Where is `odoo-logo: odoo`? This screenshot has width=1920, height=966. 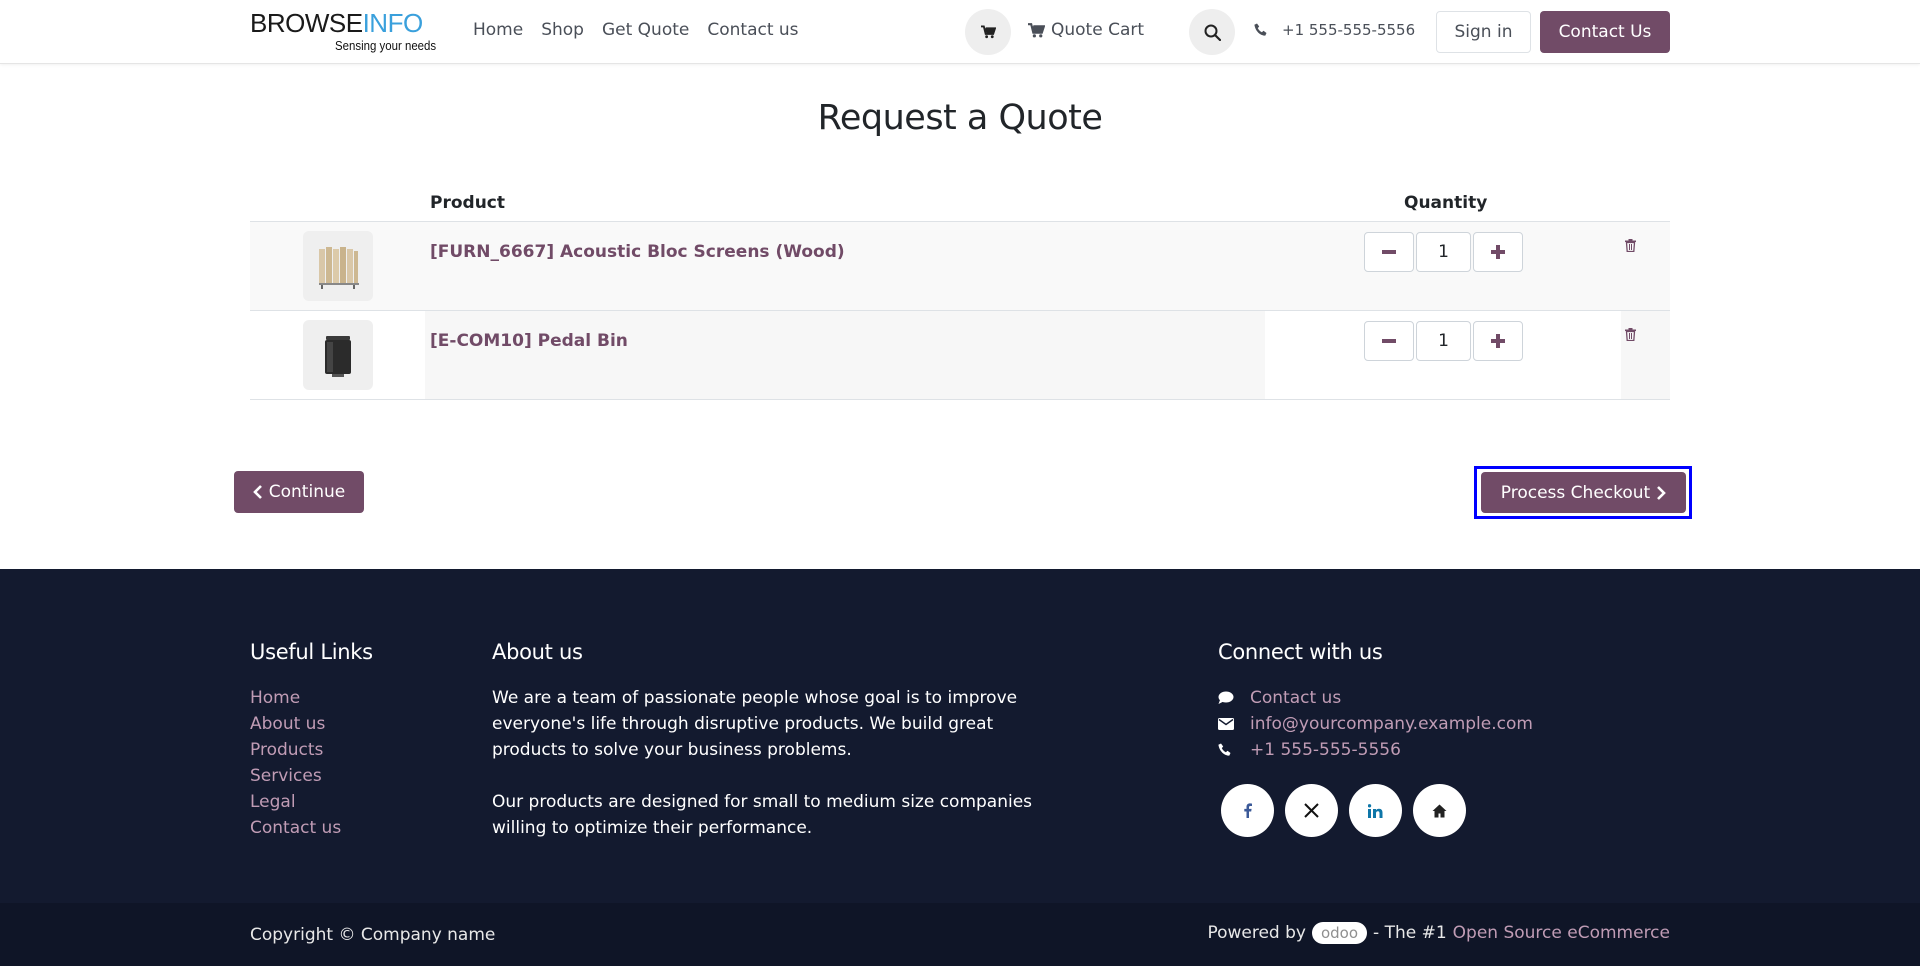
odoo-logo: odoo is located at coordinates (1339, 933).